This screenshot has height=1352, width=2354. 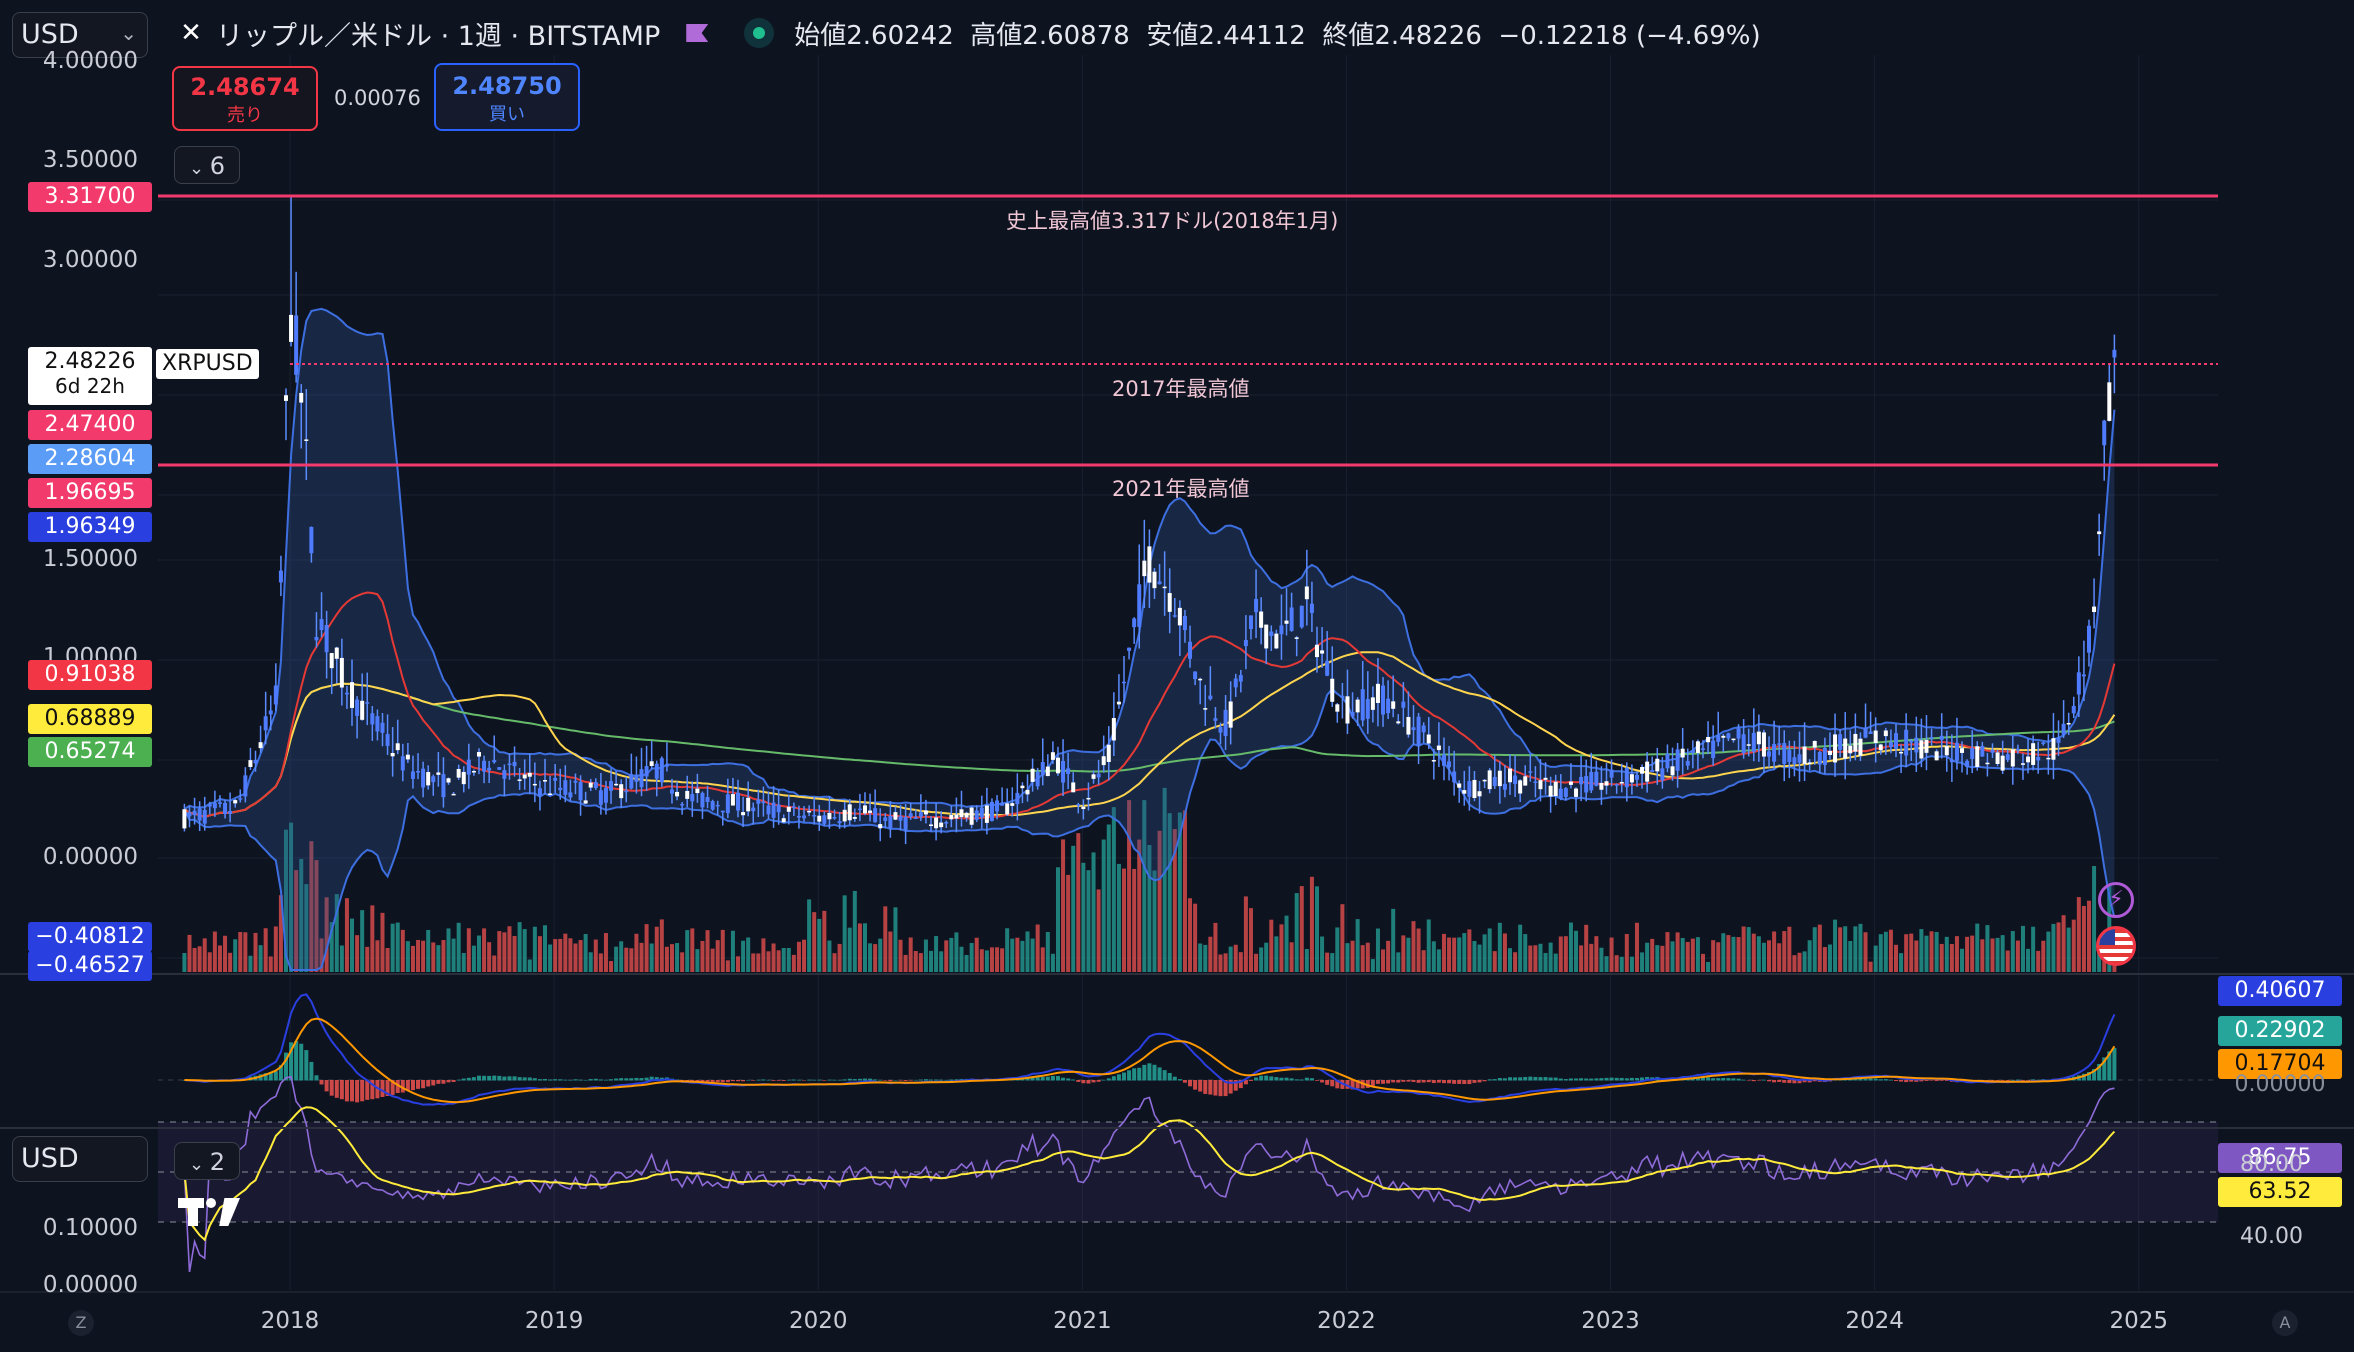 I want to click on market-status-icon, so click(x=759, y=33).